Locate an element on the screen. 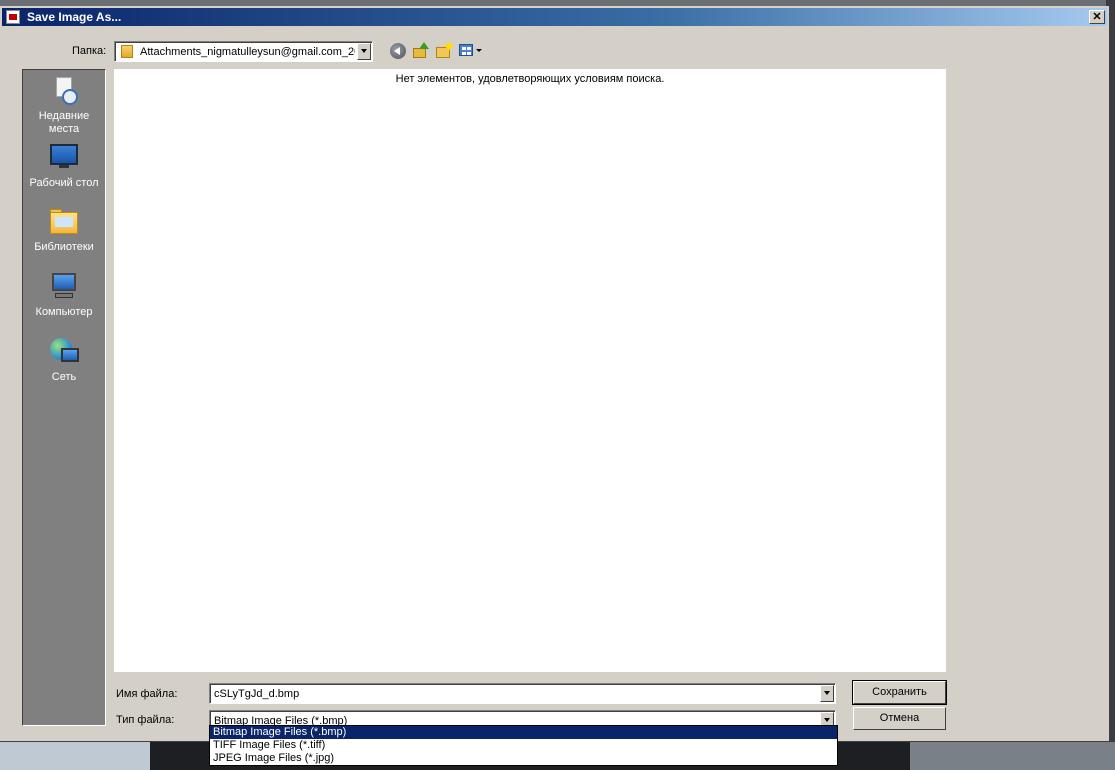  save-button: Сохранить is located at coordinates (899, 692).